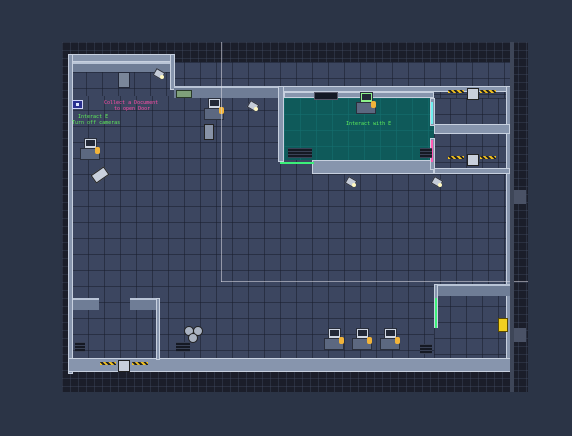 The width and height of the screenshot is (572, 436). What do you see at coordinates (124, 80) in the screenshot?
I see `trash-can-icon` at bounding box center [124, 80].